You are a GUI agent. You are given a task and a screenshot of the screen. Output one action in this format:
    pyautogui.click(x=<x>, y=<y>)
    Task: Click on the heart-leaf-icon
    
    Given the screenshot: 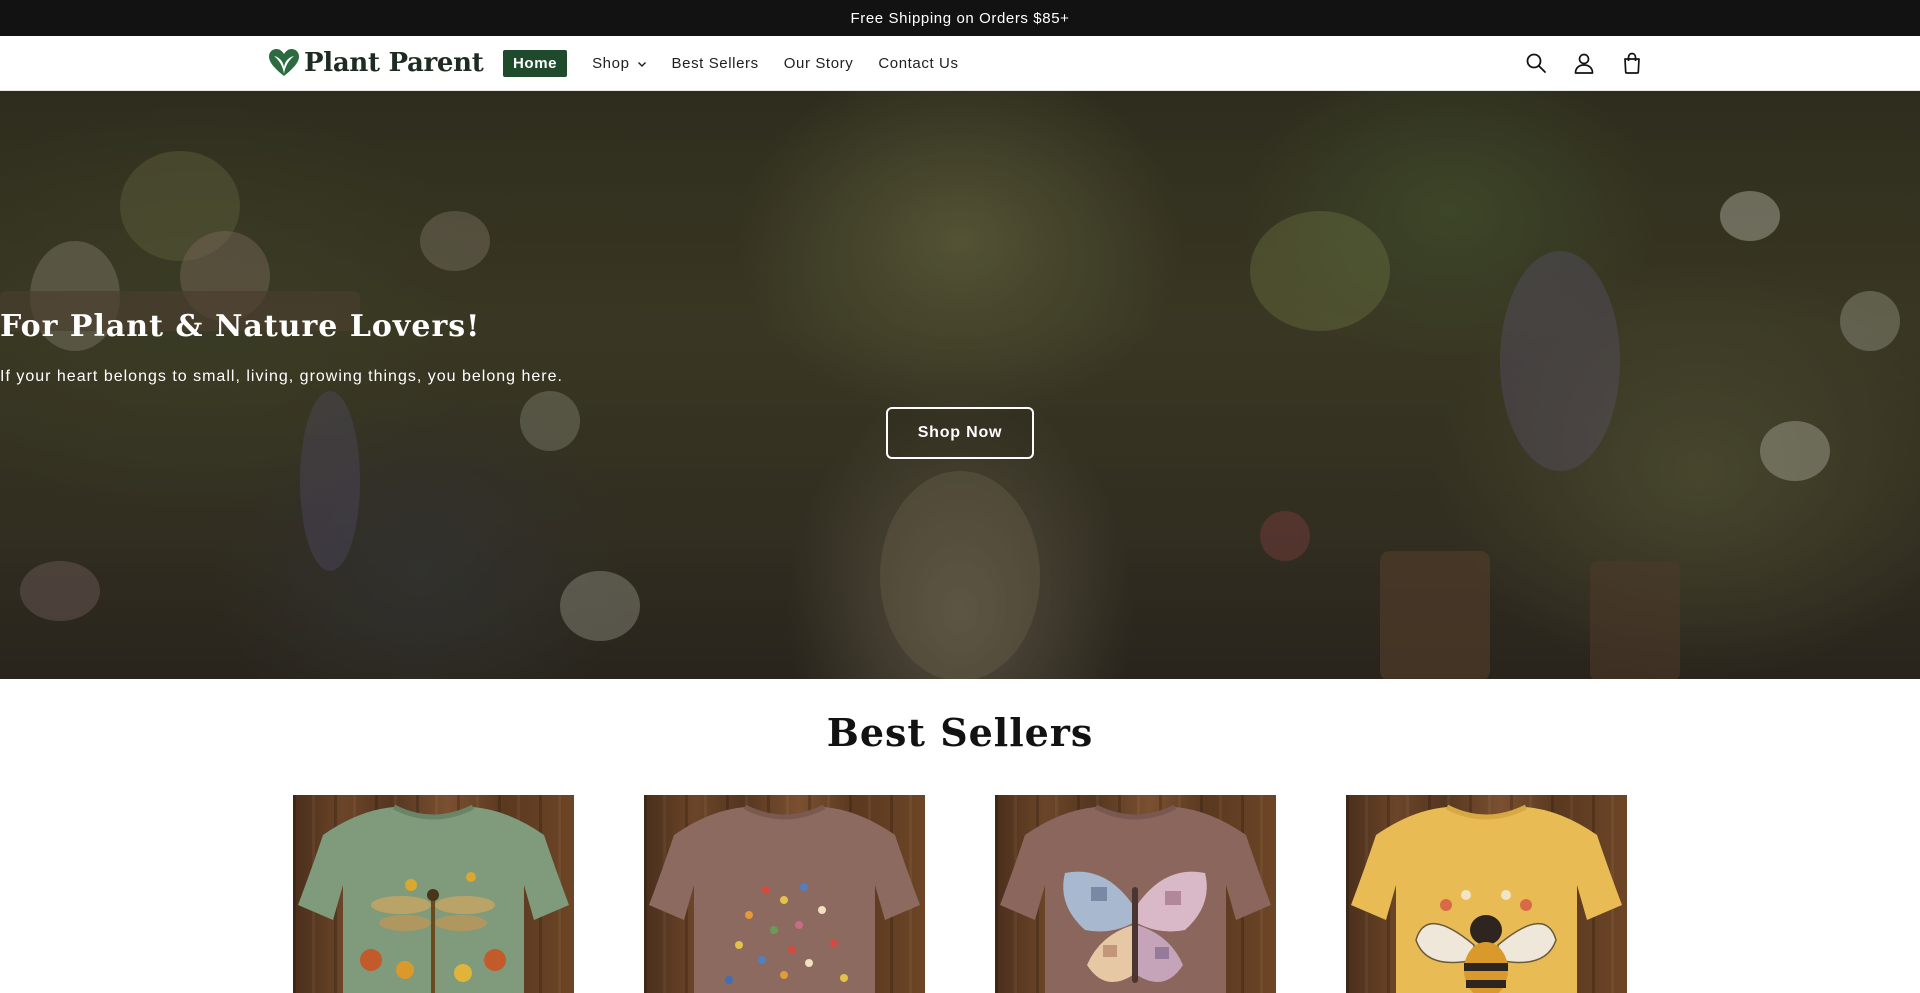 What is the action you would take?
    pyautogui.click(x=284, y=62)
    